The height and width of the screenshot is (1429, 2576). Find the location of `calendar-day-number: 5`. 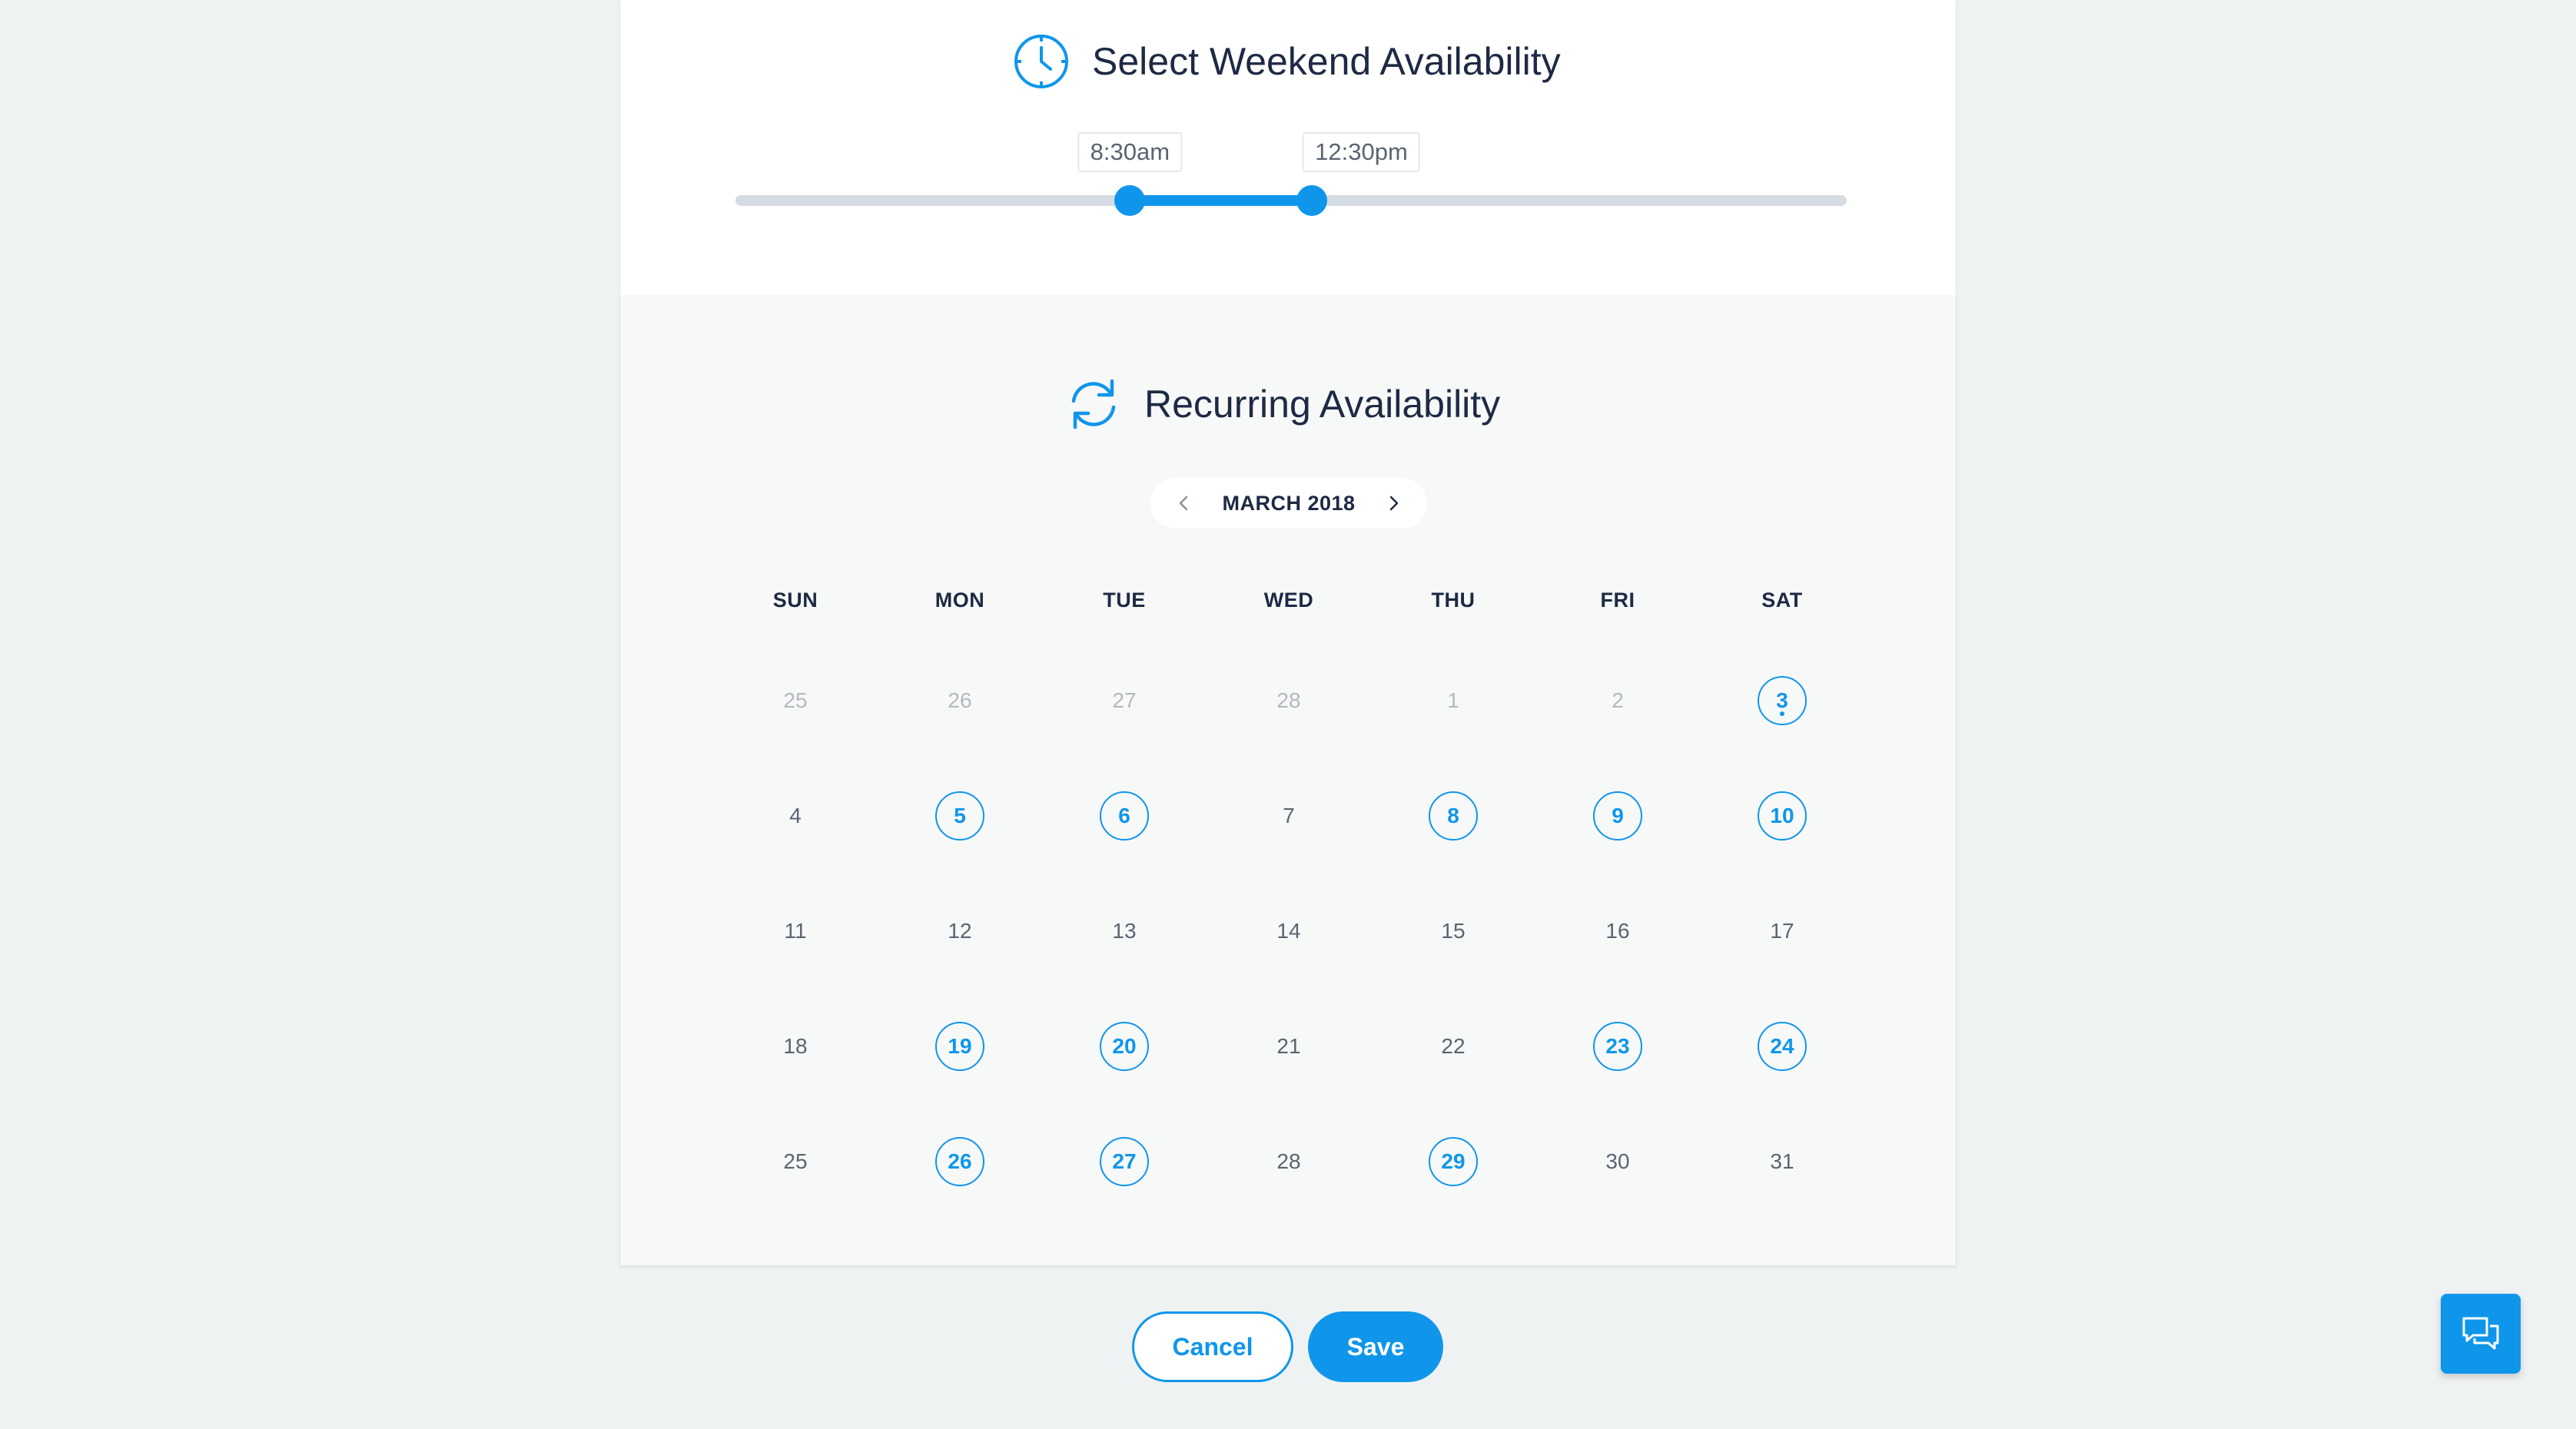

calendar-day-number: 5 is located at coordinates (960, 815).